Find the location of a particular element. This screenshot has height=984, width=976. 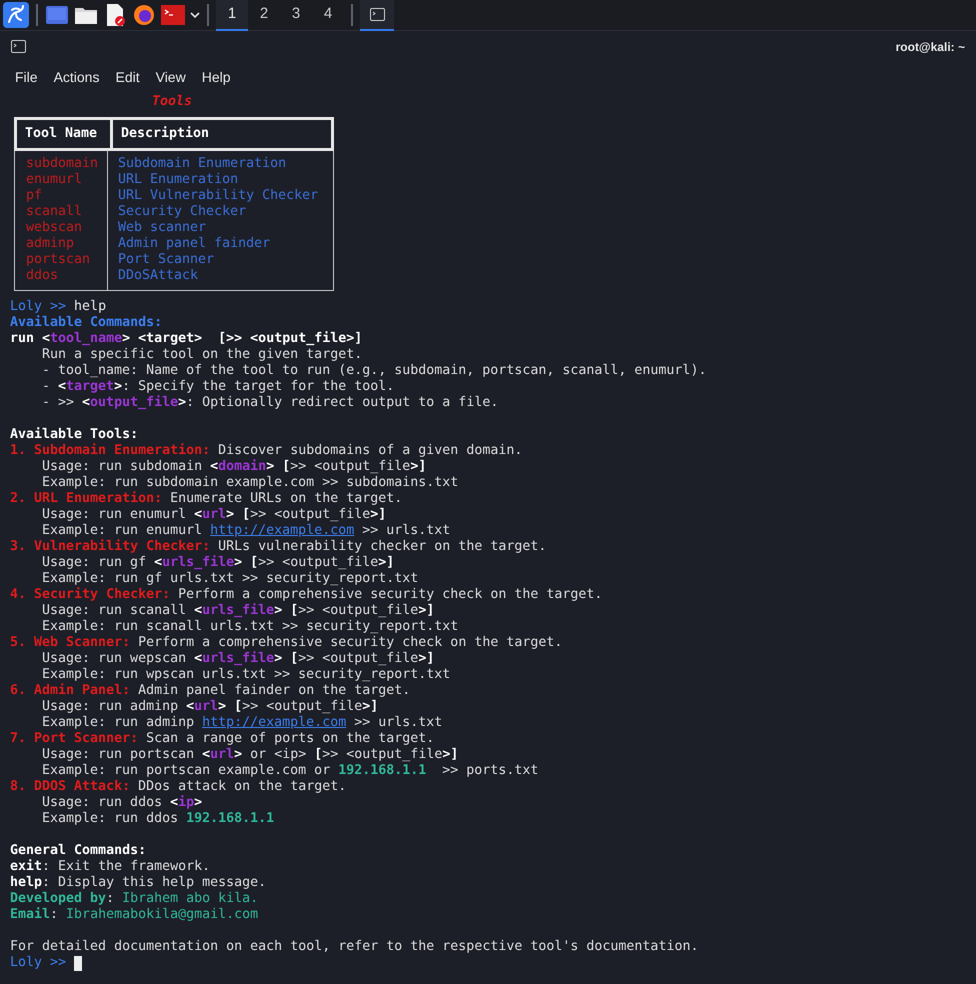

terminal-line: Example: run adminp http://example.com >> urls.txt is located at coordinates (242, 723).